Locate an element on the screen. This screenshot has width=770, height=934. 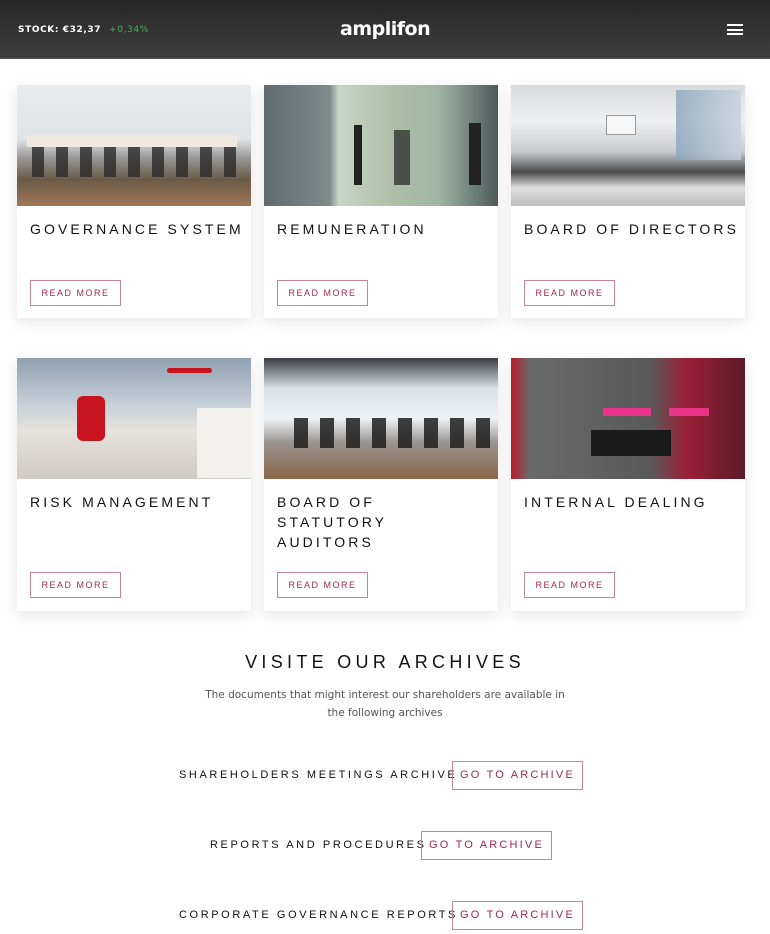
hamburger-menu-icon is located at coordinates (735, 29).